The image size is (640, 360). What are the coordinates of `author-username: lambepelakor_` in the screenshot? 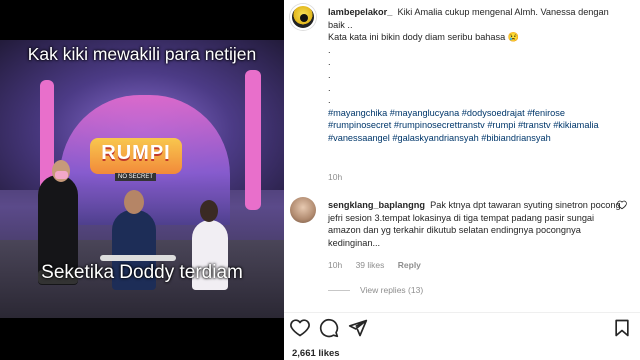 It's located at (360, 12).